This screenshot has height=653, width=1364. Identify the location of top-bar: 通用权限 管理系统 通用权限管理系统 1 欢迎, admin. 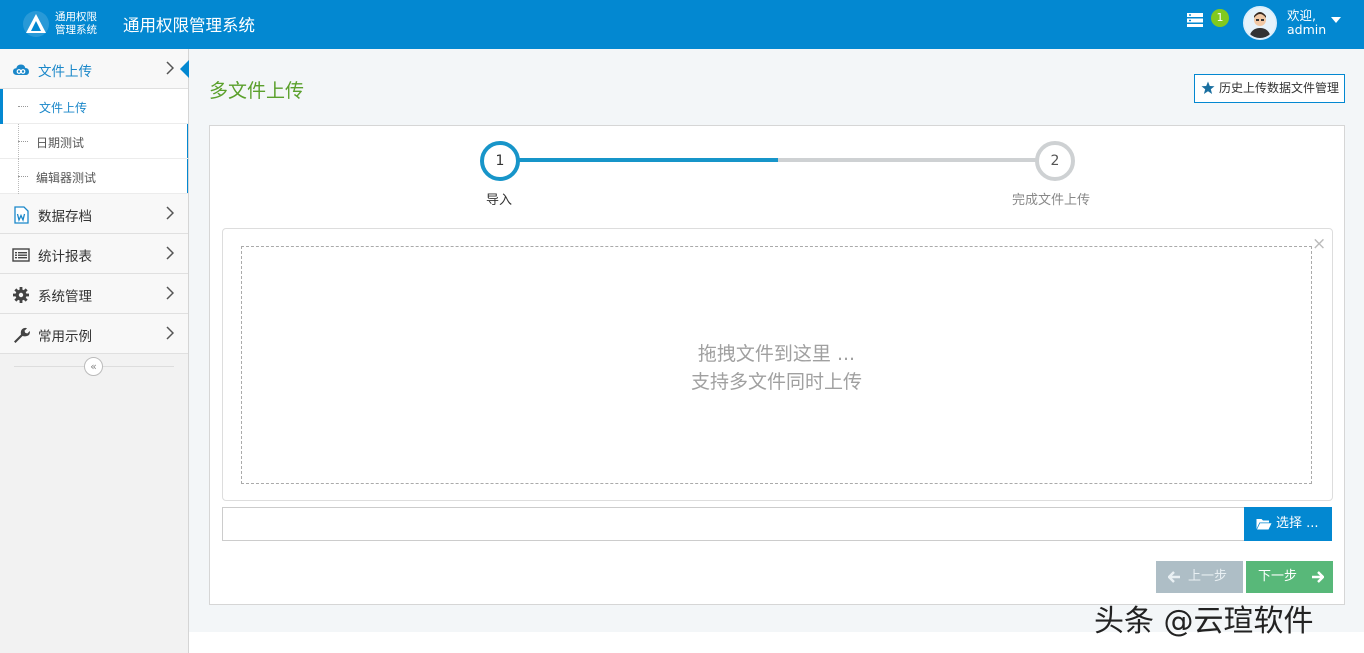
(682, 24).